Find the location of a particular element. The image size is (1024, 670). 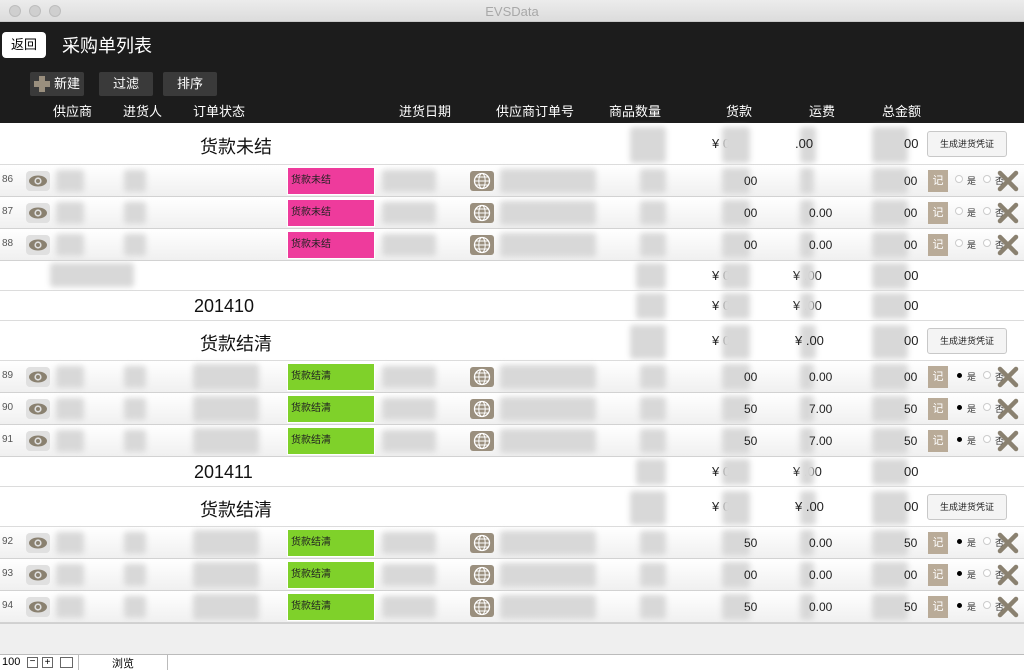

zoom-out-icon: − is located at coordinates (32, 662).